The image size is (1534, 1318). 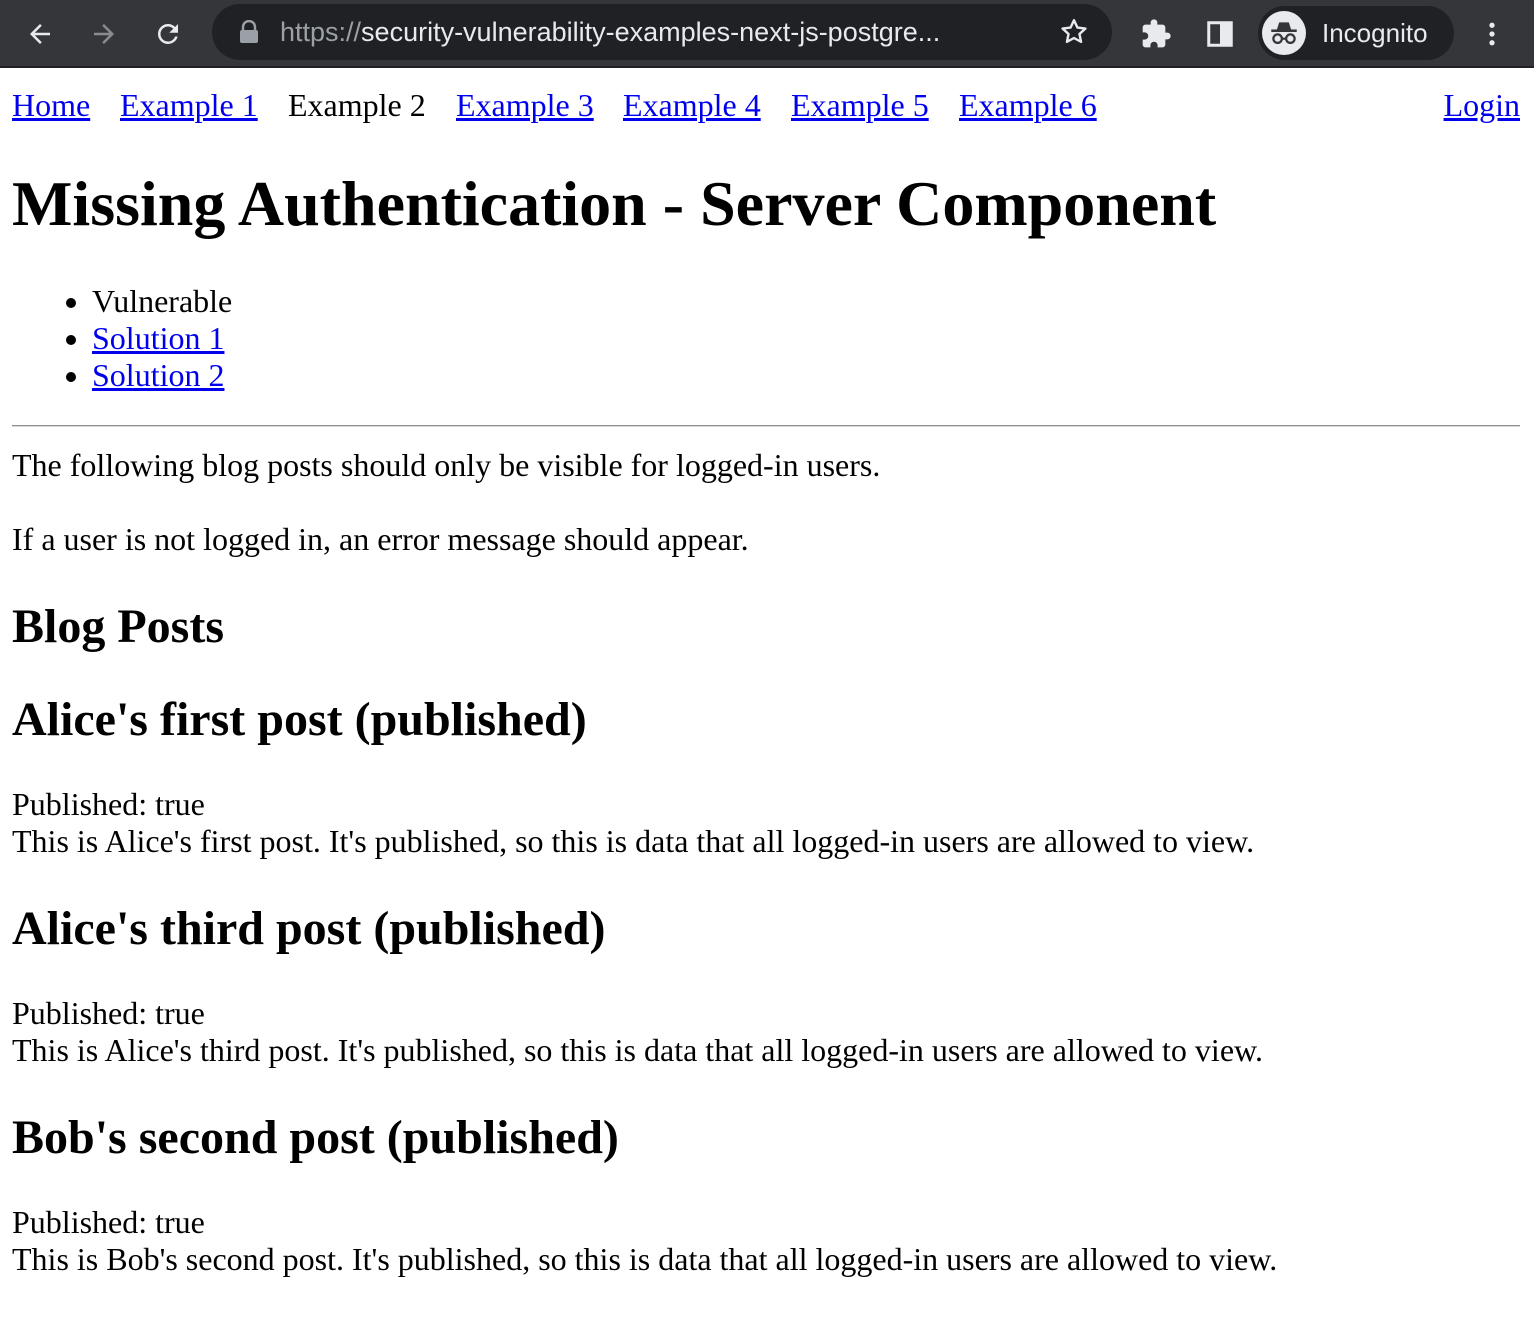 What do you see at coordinates (357, 105) in the screenshot?
I see `nav-current-example-2: Example 2` at bounding box center [357, 105].